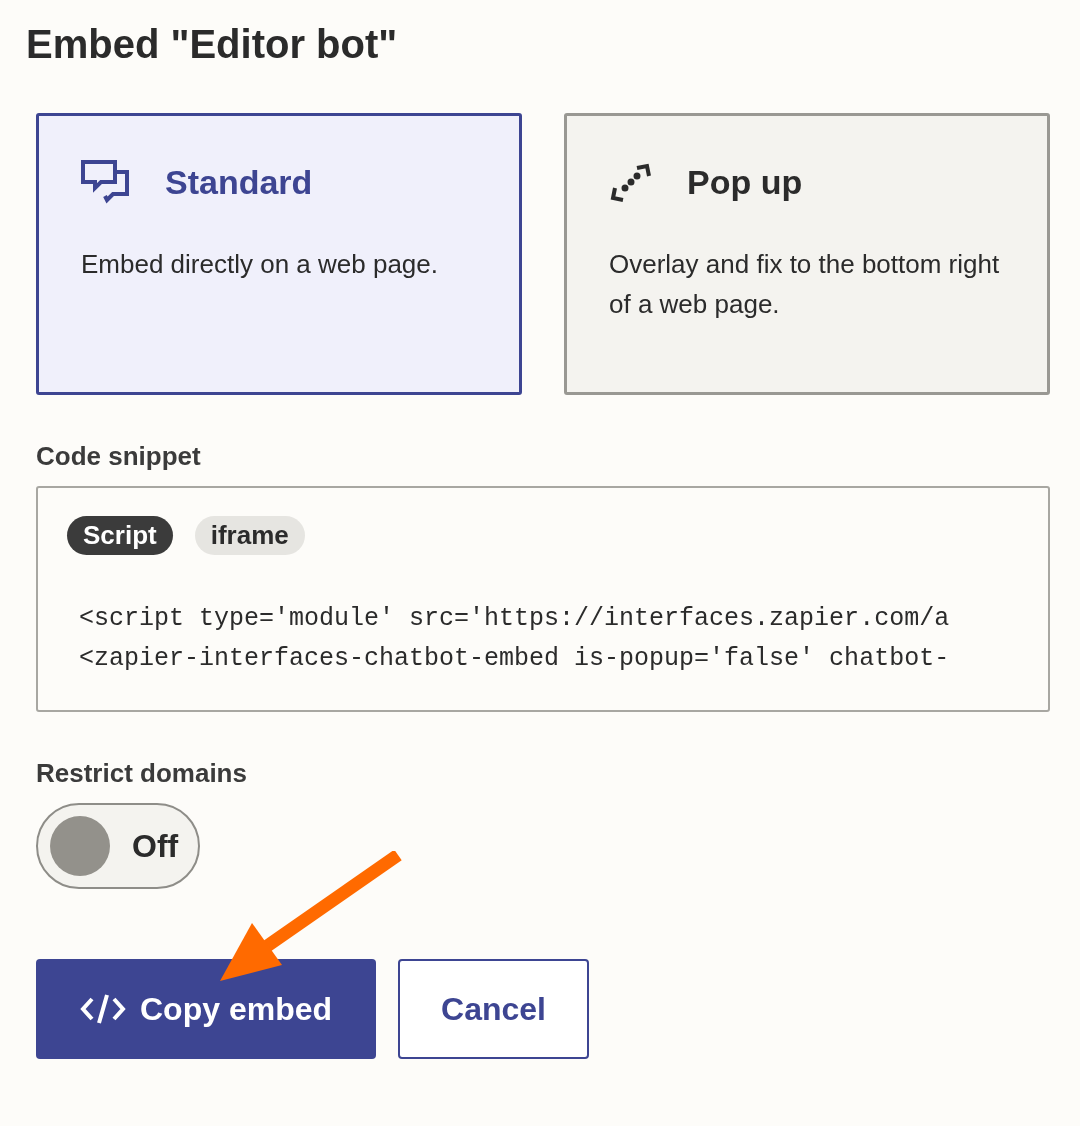 The image size is (1080, 1126). Describe the element at coordinates (119, 456) in the screenshot. I see `section-label: Code snippet` at that location.